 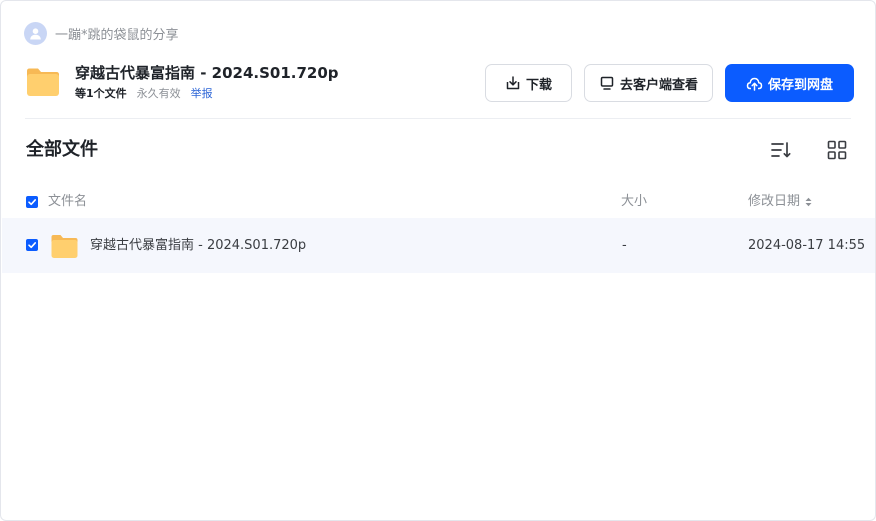 I want to click on share-header: 穿越古代暴富指南 - 2024.S01.720p 等1个文件 永久有效 举报, so click(x=182, y=82).